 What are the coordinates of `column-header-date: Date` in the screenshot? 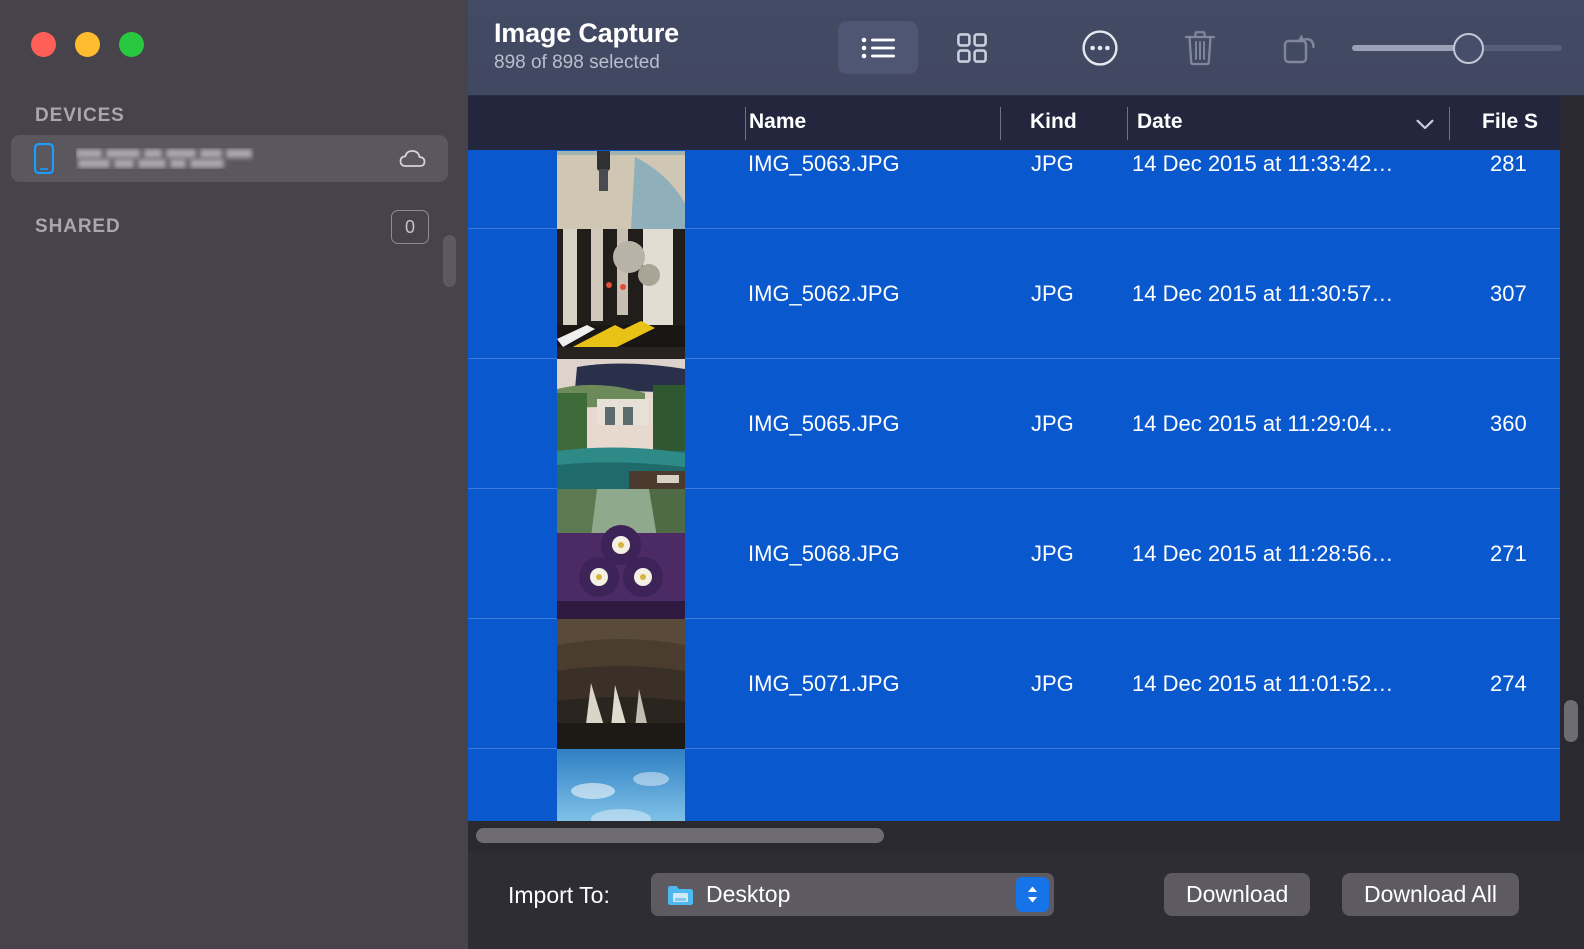 It's located at (1160, 122).